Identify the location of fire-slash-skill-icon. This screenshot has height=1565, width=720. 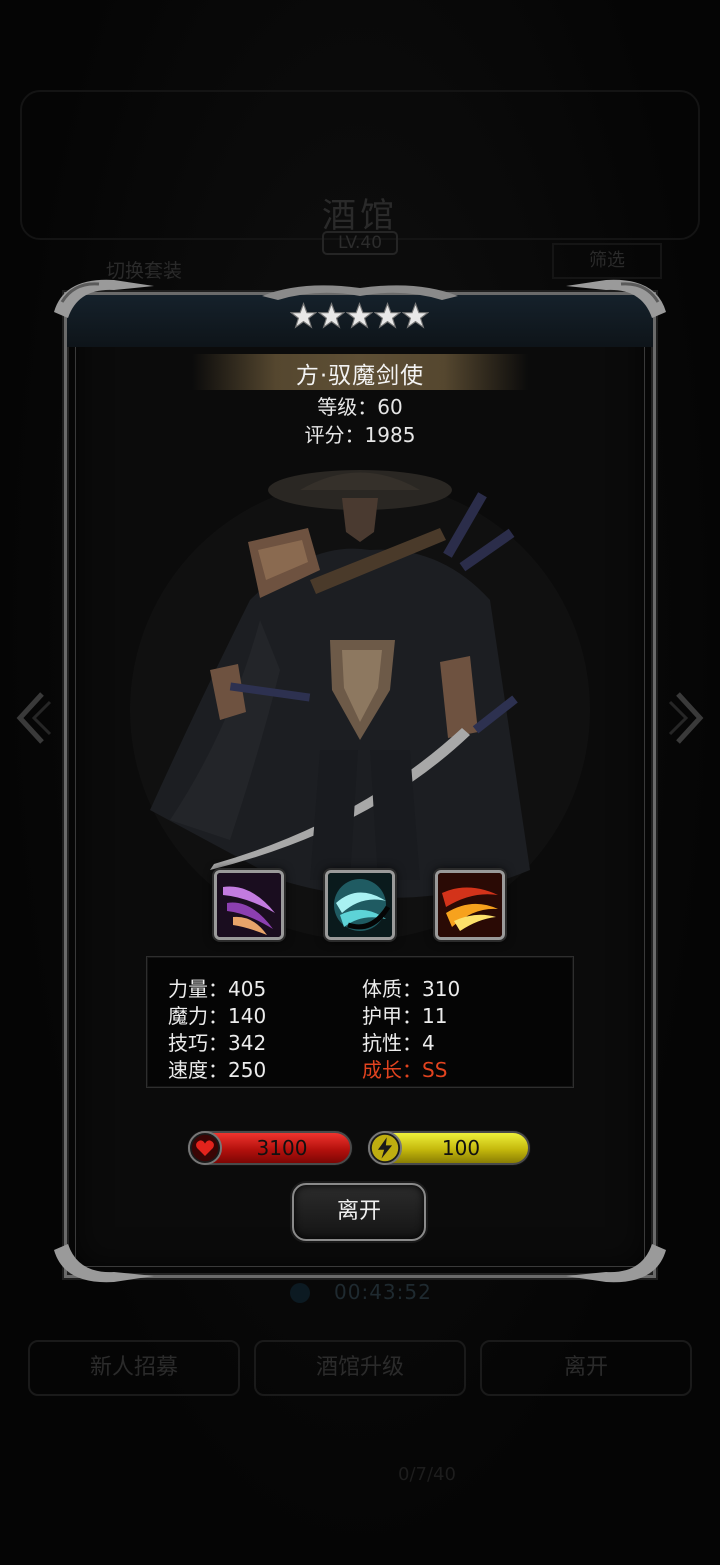
(470, 905).